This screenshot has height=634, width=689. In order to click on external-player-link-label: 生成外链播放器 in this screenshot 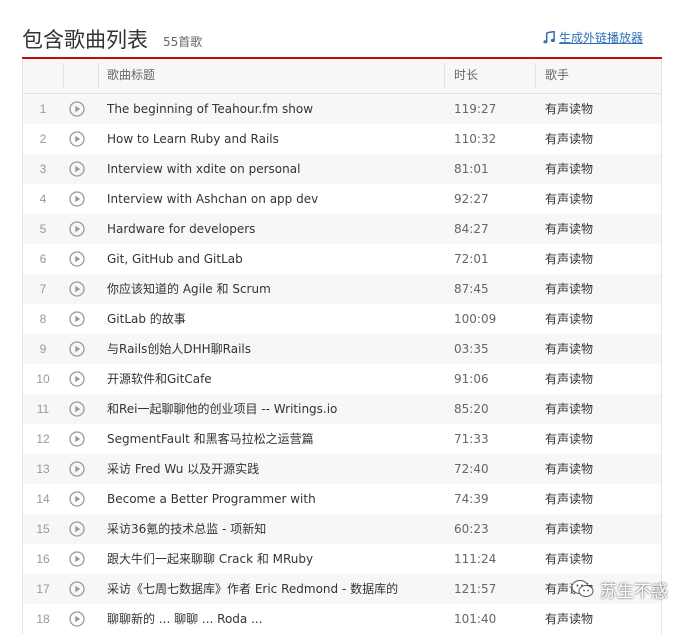, I will do `click(601, 37)`.